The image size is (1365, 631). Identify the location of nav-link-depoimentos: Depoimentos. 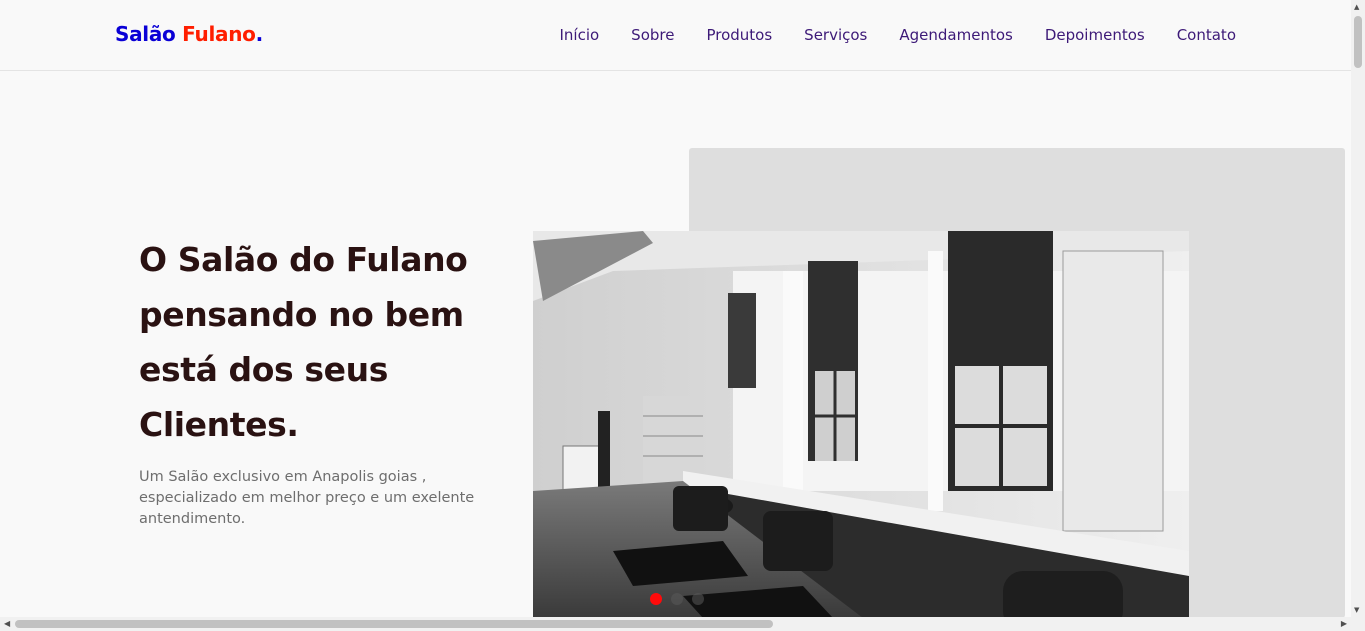
(1095, 35).